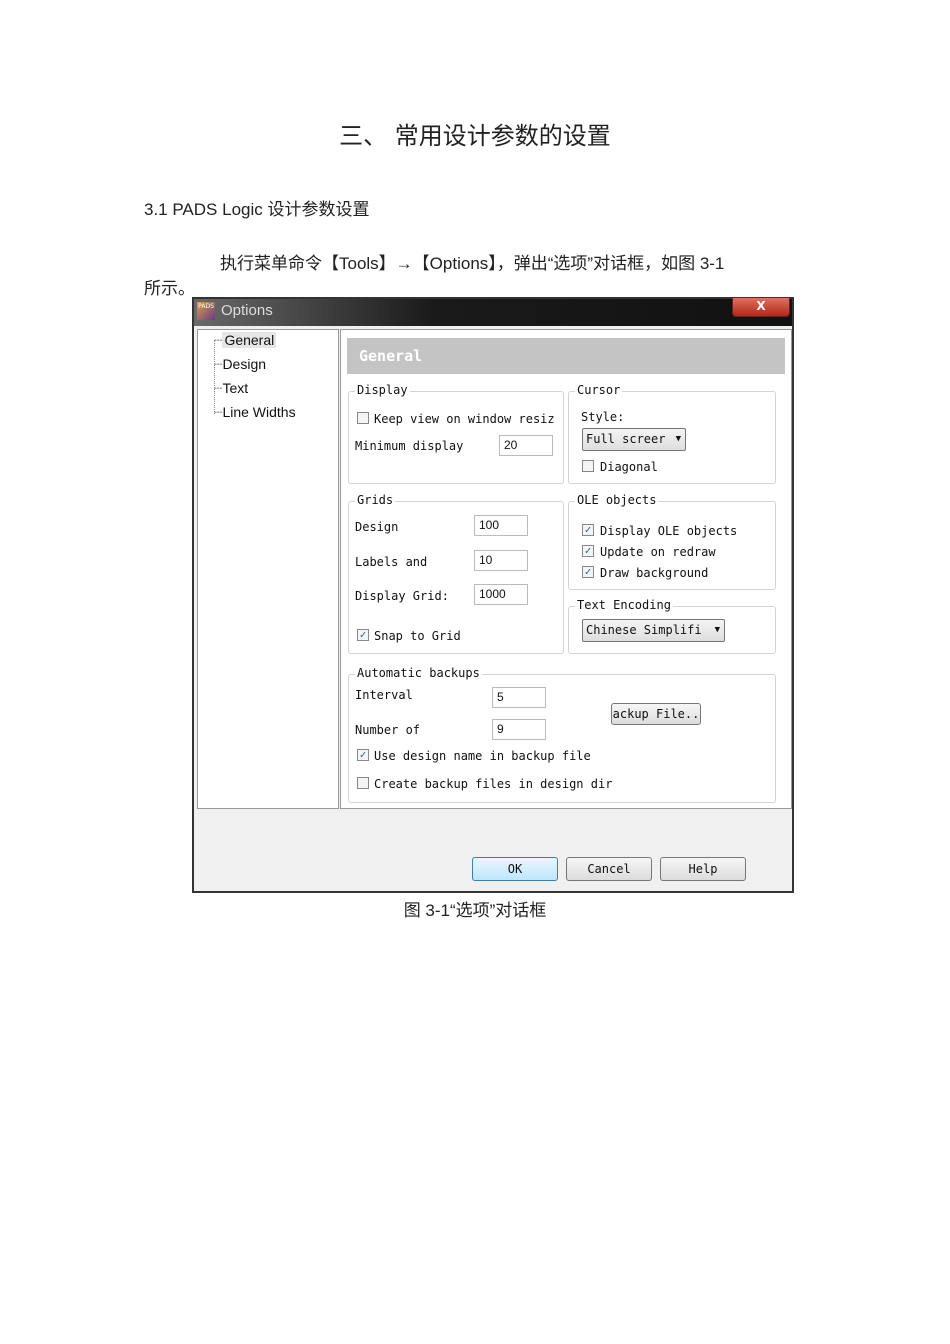 The height and width of the screenshot is (1344, 950). I want to click on snap-to-grid-checkbox: ✓, so click(363, 635).